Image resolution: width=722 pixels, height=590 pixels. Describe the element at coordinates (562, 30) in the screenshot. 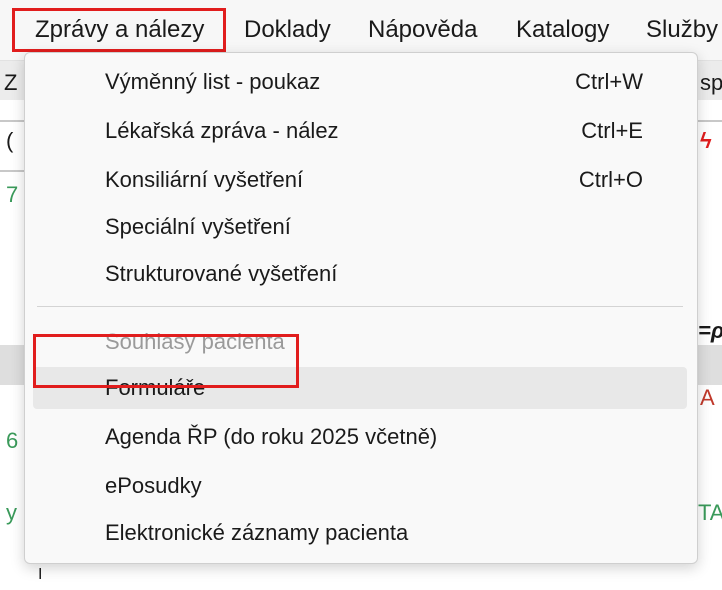

I see `menu-katalogy: Katalogy` at that location.